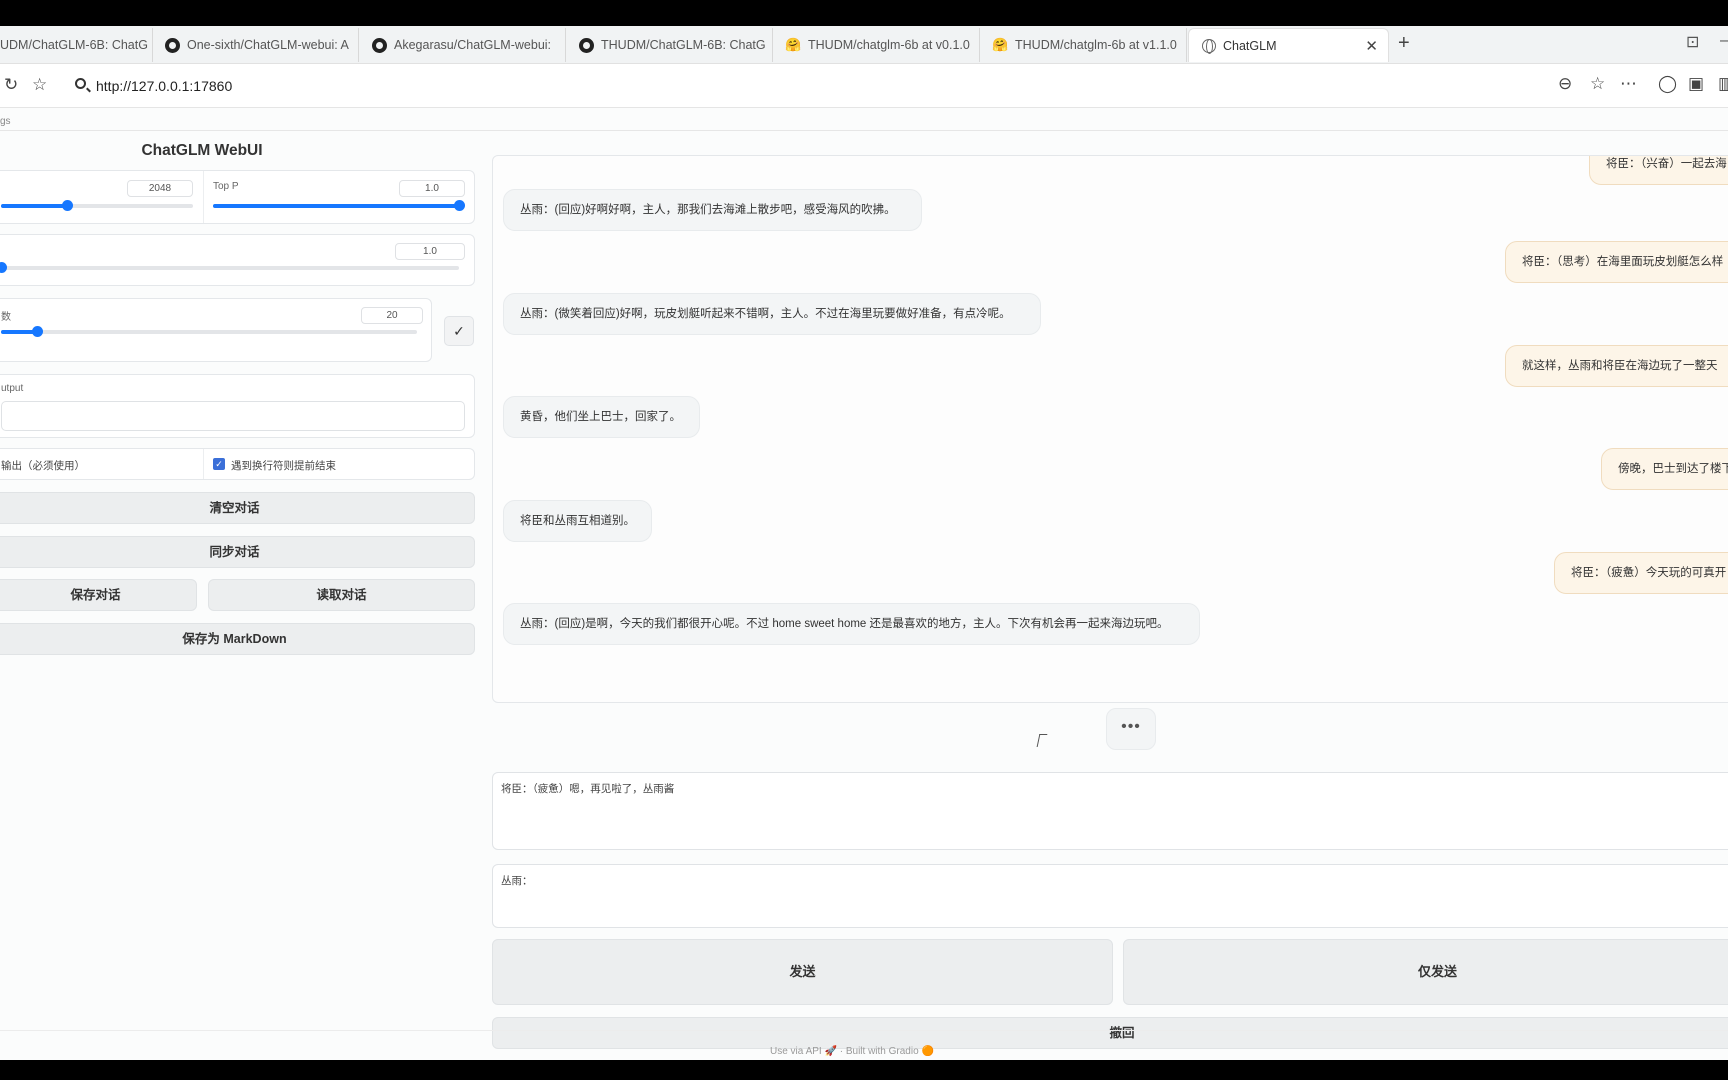 The width and height of the screenshot is (1728, 1080). I want to click on address-bar: ↻ ☆ http://127.0.0.1:17860 ⊖ ☆ ⋯ ◯ ▣ ▥, so click(864, 86).